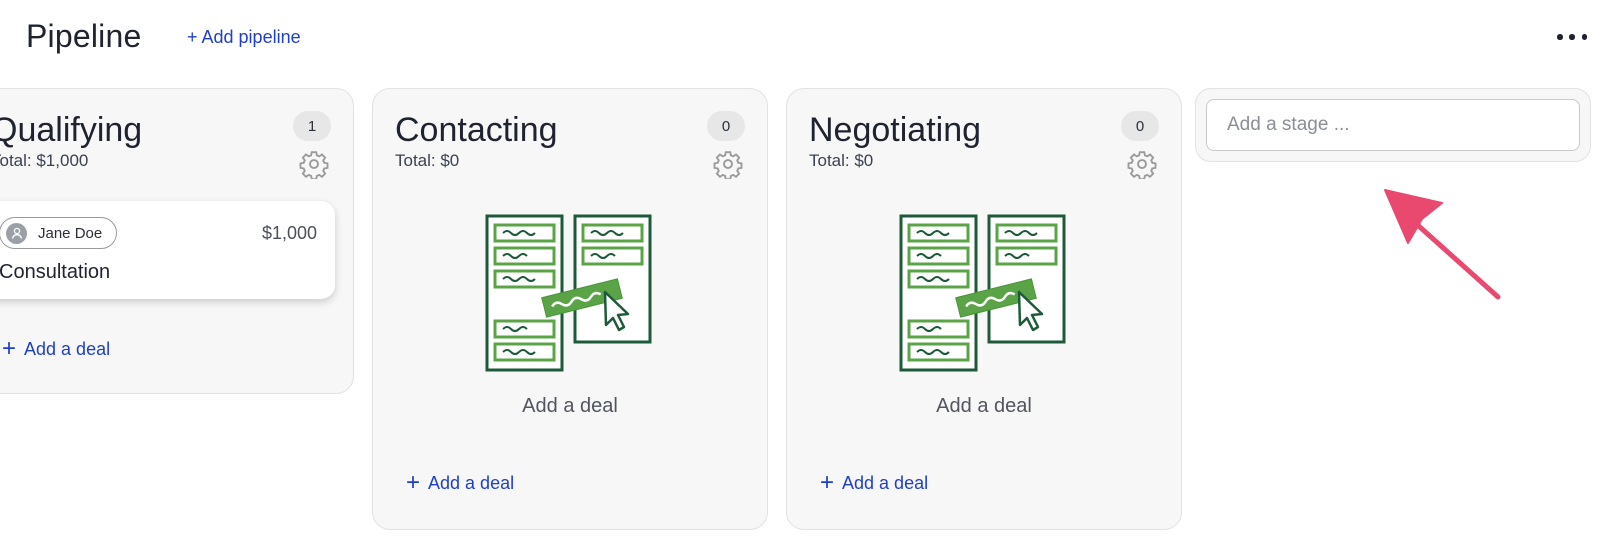  What do you see at coordinates (895, 130) in the screenshot?
I see `stage-title: Negotiating` at bounding box center [895, 130].